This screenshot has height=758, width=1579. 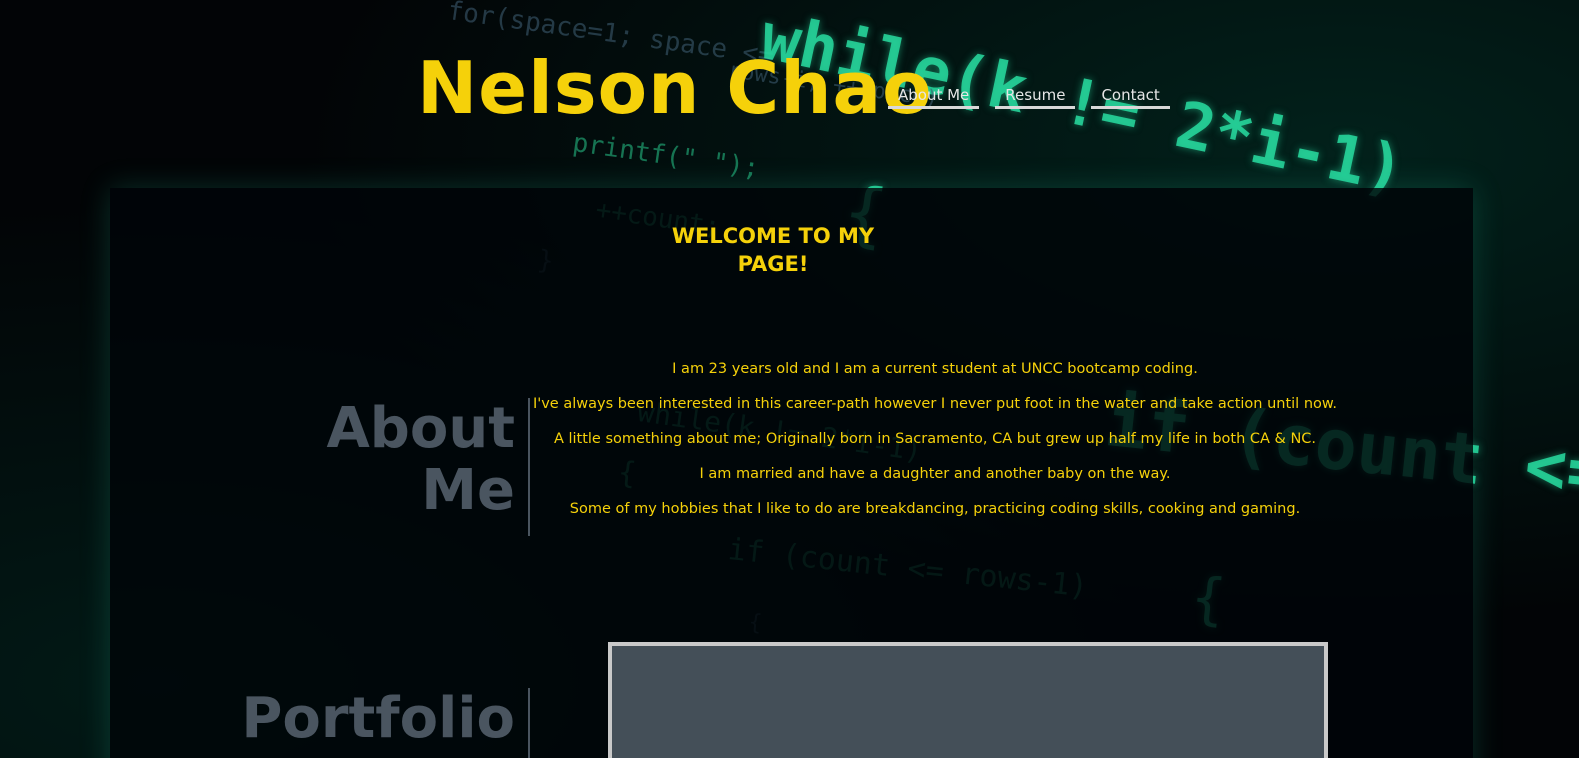 I want to click on portfolio-divider, so click(x=529, y=723).